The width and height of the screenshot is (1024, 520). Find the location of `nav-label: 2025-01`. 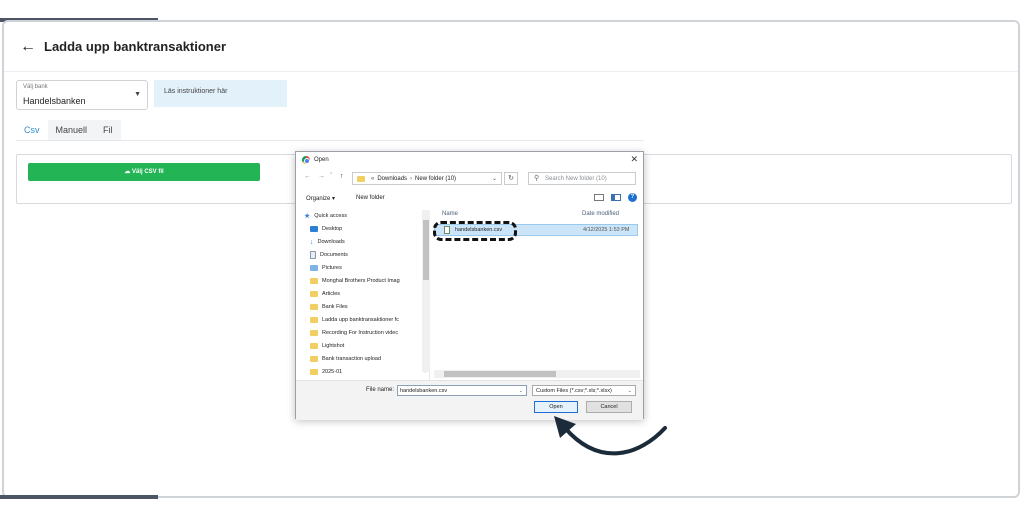

nav-label: 2025-01 is located at coordinates (332, 372).